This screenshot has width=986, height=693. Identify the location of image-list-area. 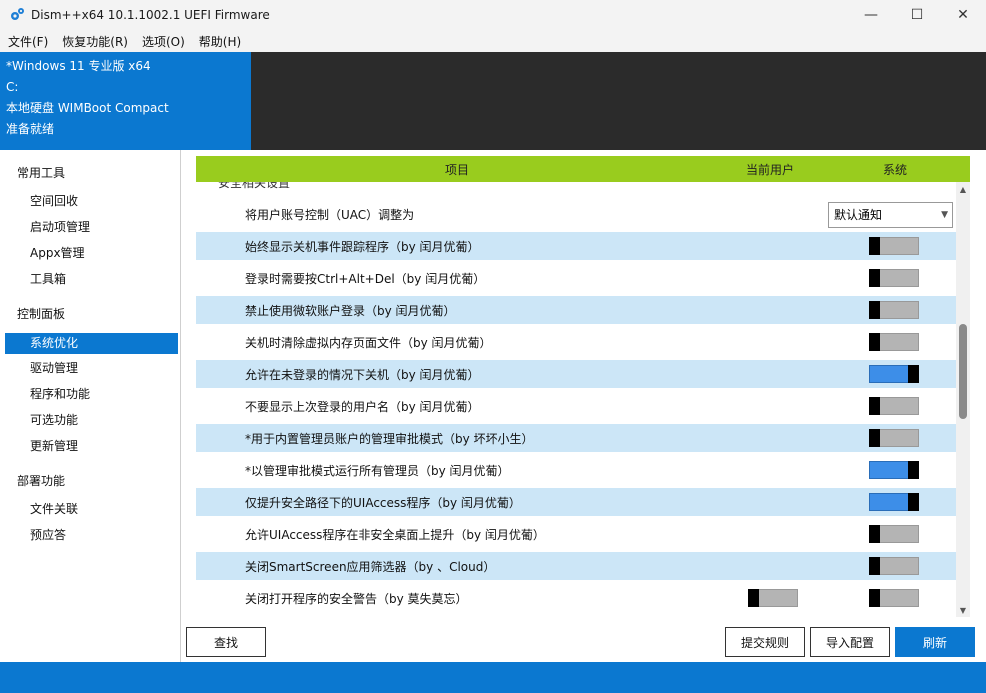
(618, 101).